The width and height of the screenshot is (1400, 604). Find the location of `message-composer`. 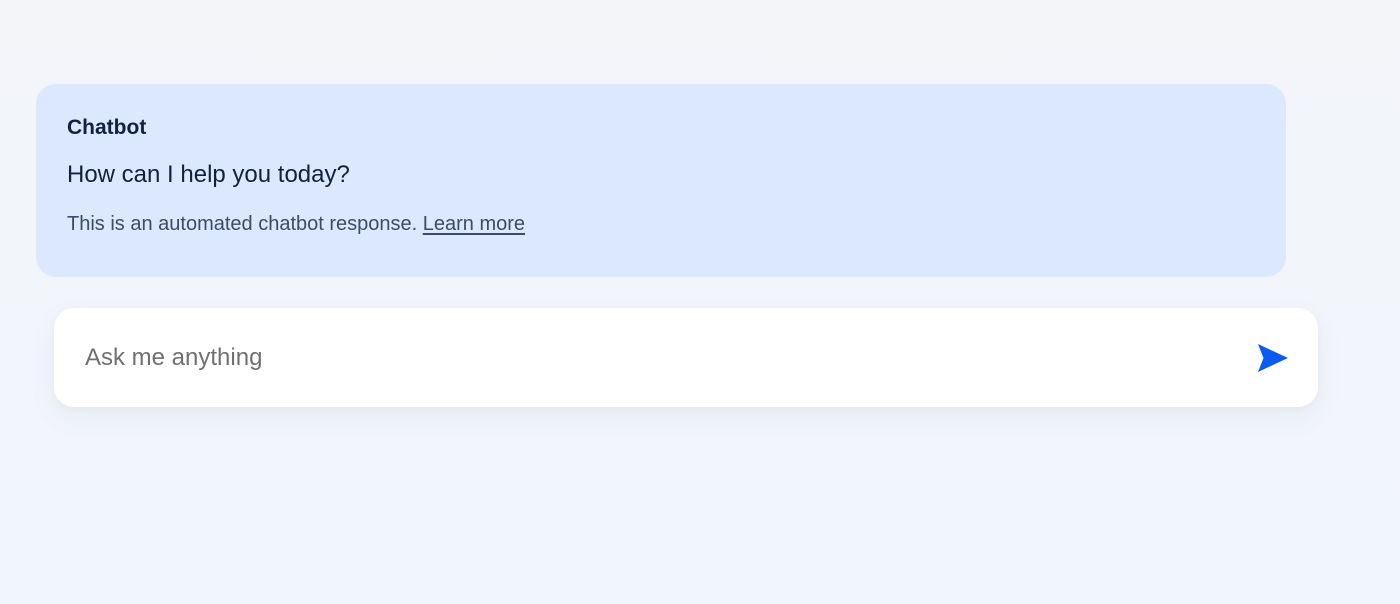

message-composer is located at coordinates (686, 357).